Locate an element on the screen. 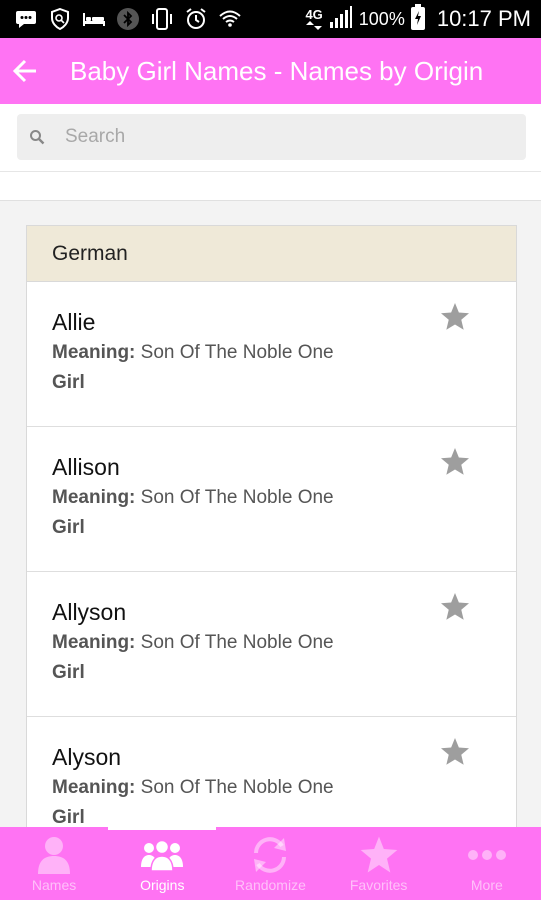 The width and height of the screenshot is (541, 900). status-bar: 4G 100% 10:17 PM is located at coordinates (270, 19).